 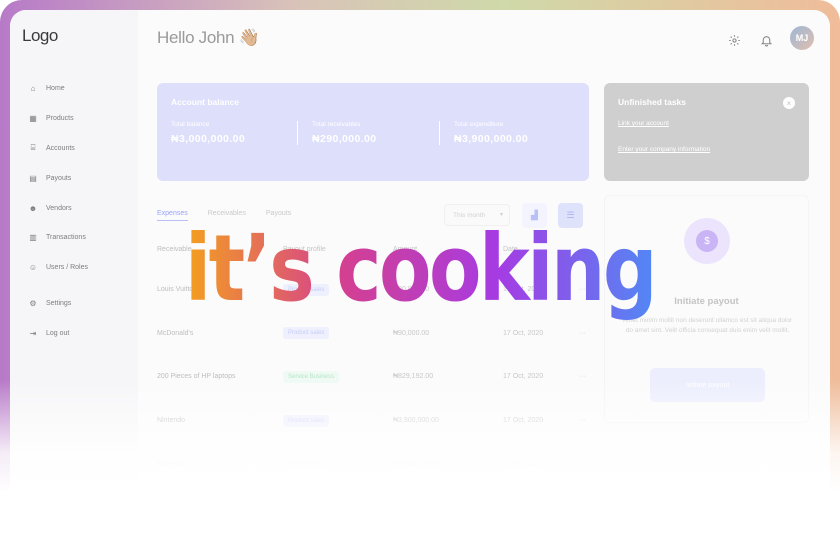 I want to click on period-select-value: This month, so click(x=469, y=215).